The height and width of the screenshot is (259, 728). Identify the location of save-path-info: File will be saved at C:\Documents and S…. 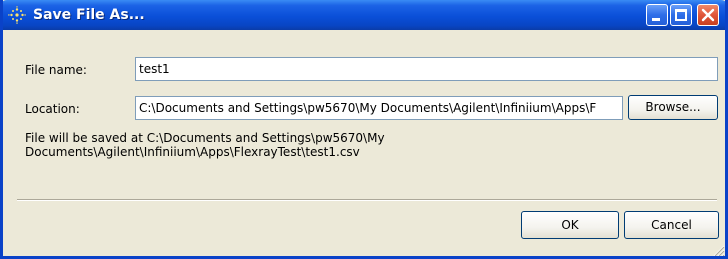
(285, 145).